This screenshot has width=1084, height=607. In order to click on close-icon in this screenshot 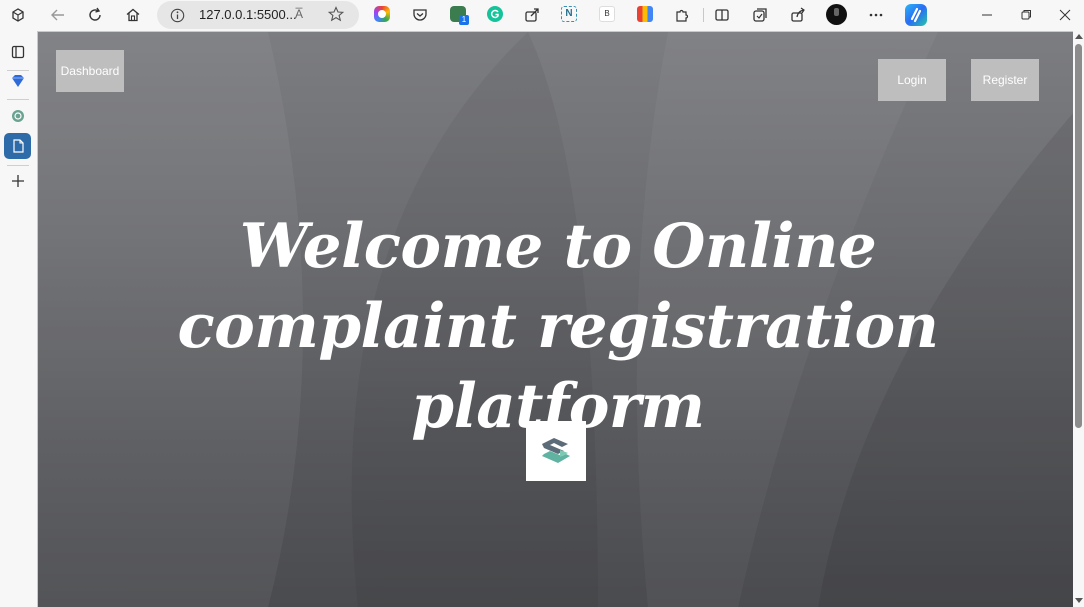, I will do `click(1065, 15)`.